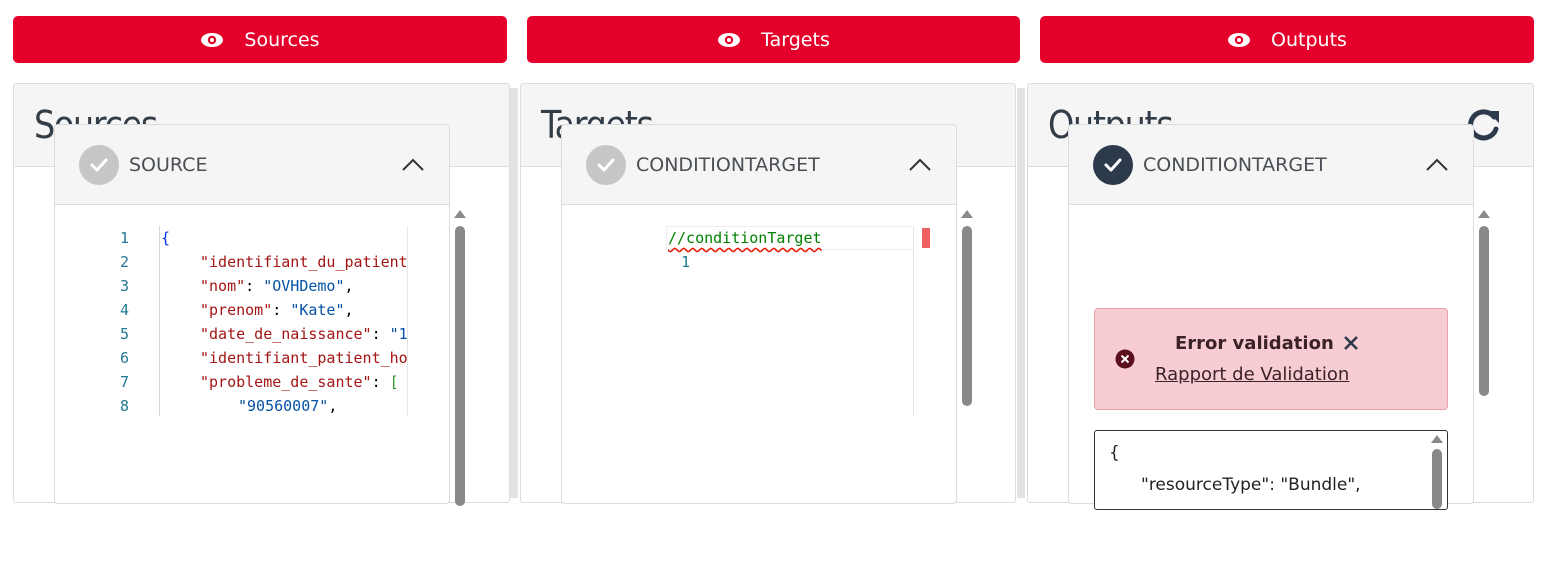 Image resolution: width=1564 pixels, height=570 pixels. Describe the element at coordinates (299, 382) in the screenshot. I see `code-line: "probleme_de_sante": [` at that location.